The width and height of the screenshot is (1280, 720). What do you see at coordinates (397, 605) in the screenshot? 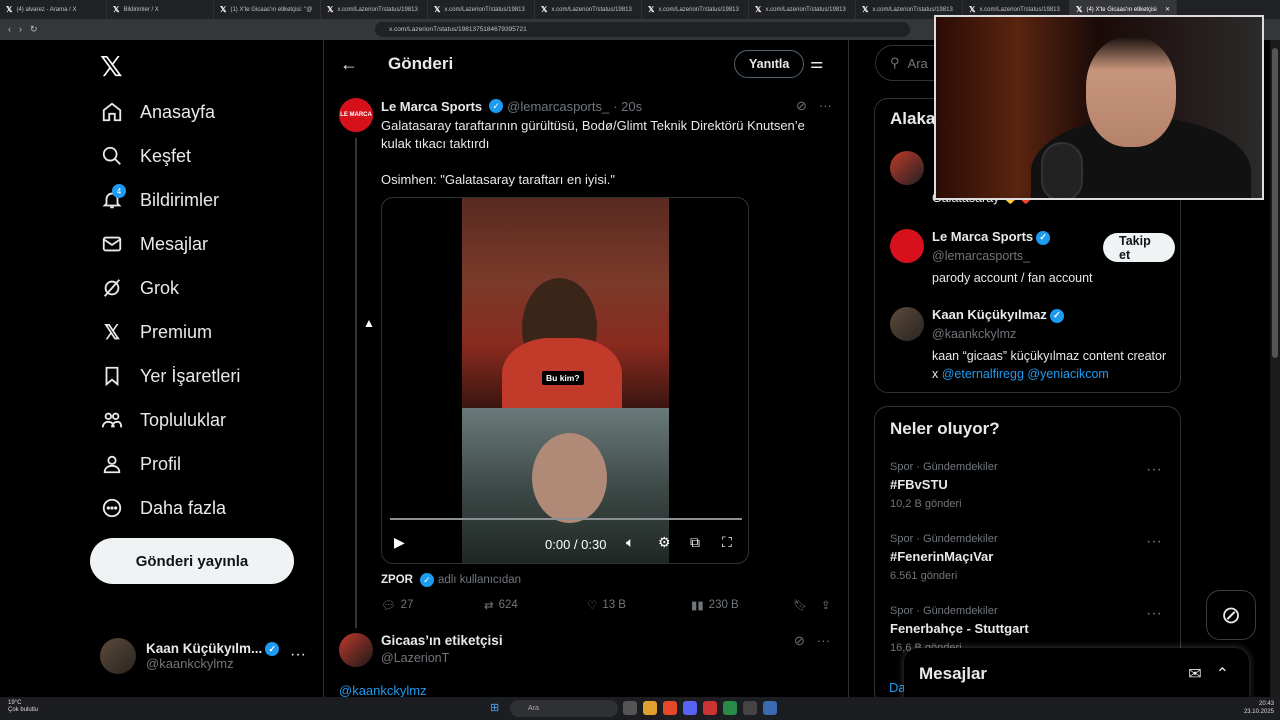
I see `reply-action: 💬︎ 27` at bounding box center [397, 605].